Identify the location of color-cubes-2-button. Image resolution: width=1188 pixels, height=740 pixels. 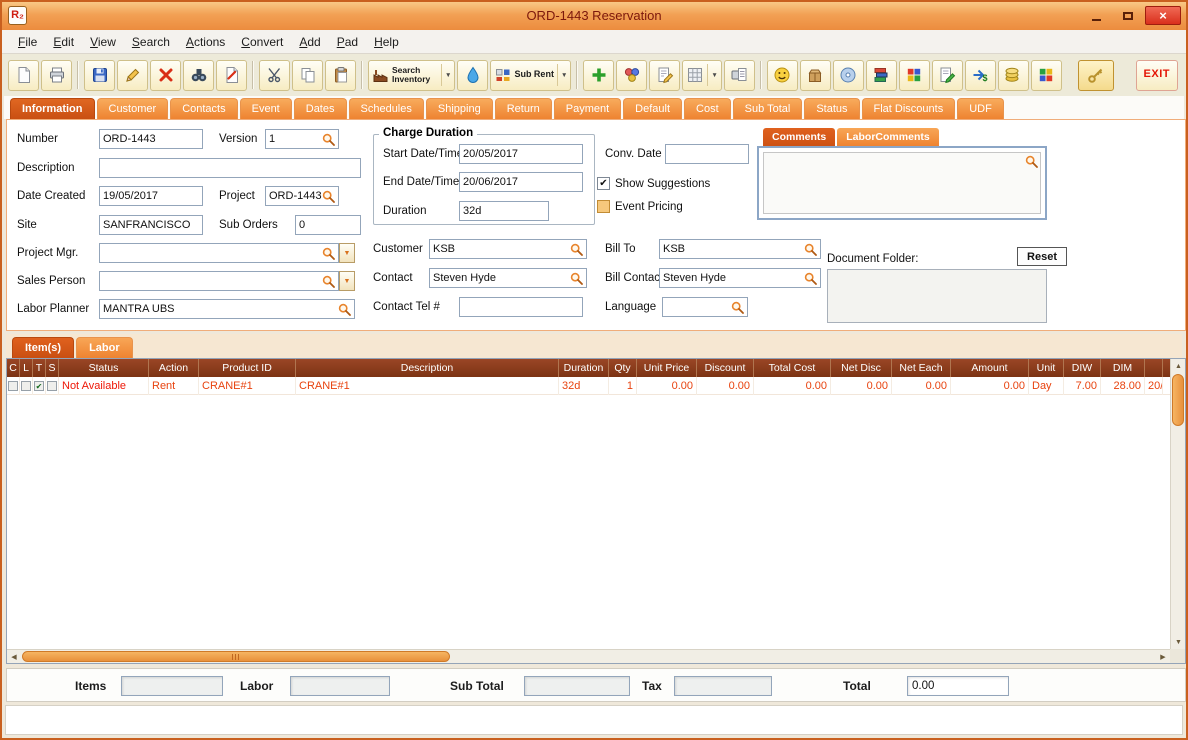
(1046, 75).